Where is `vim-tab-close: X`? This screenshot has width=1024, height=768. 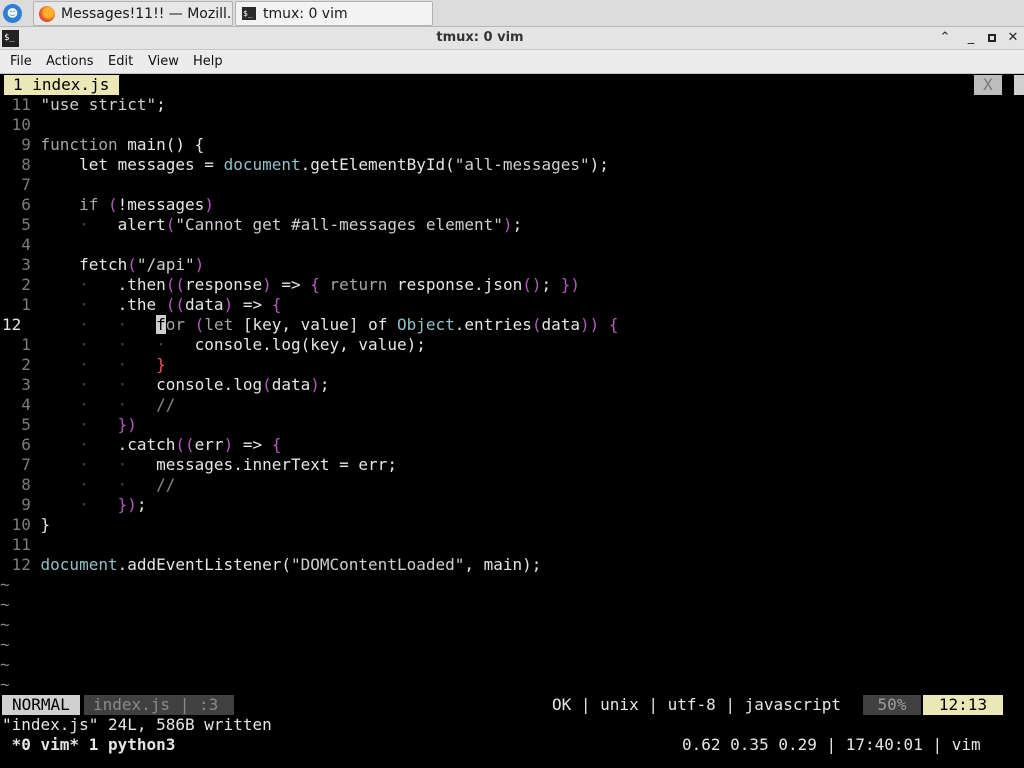
vim-tab-close: X is located at coordinates (988, 85).